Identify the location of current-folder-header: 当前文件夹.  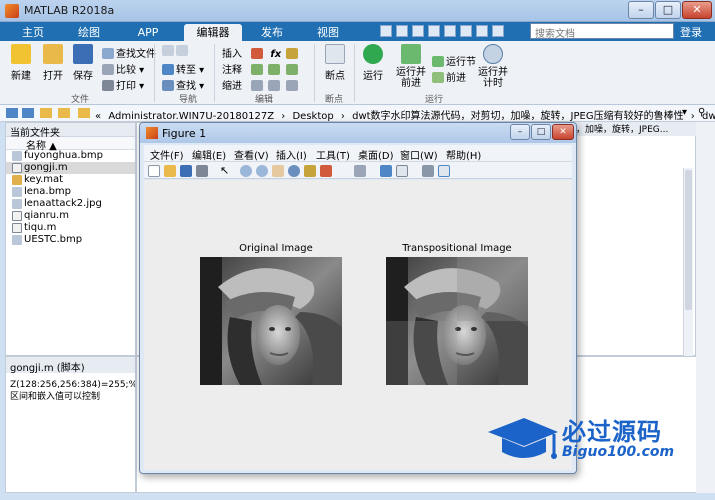
(70, 131).